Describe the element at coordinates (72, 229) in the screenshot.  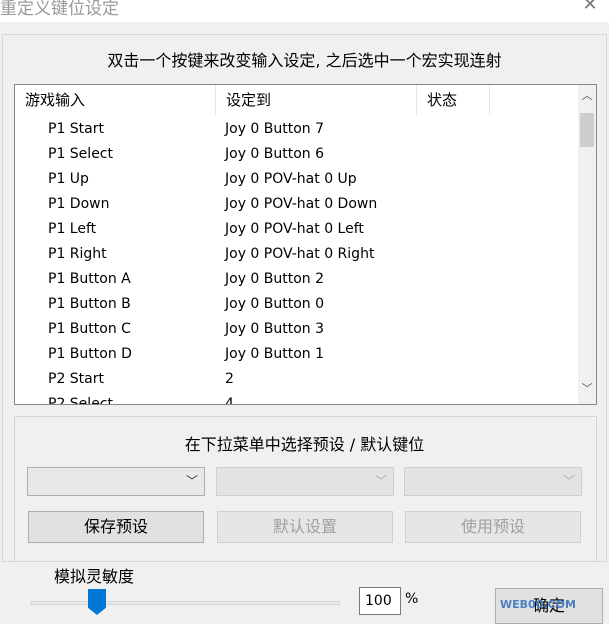
I see `game-input-cell: P1 Left` at that location.